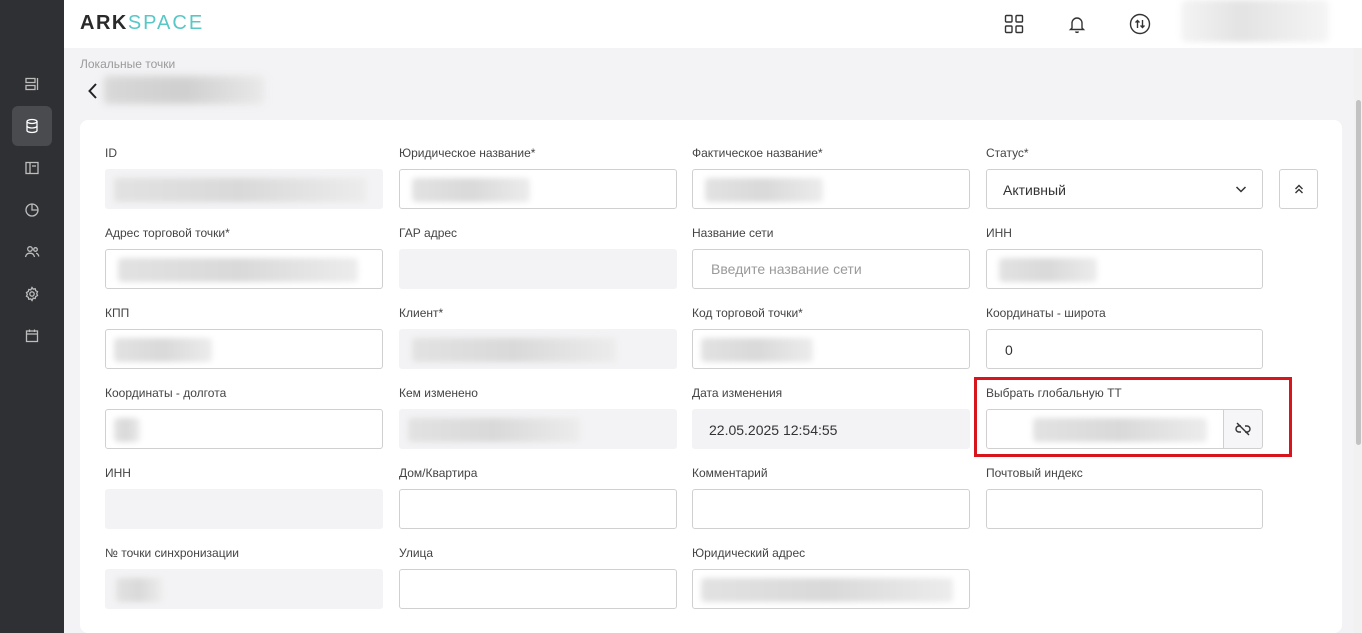  Describe the element at coordinates (538, 589) in the screenshot. I see `street-input` at that location.